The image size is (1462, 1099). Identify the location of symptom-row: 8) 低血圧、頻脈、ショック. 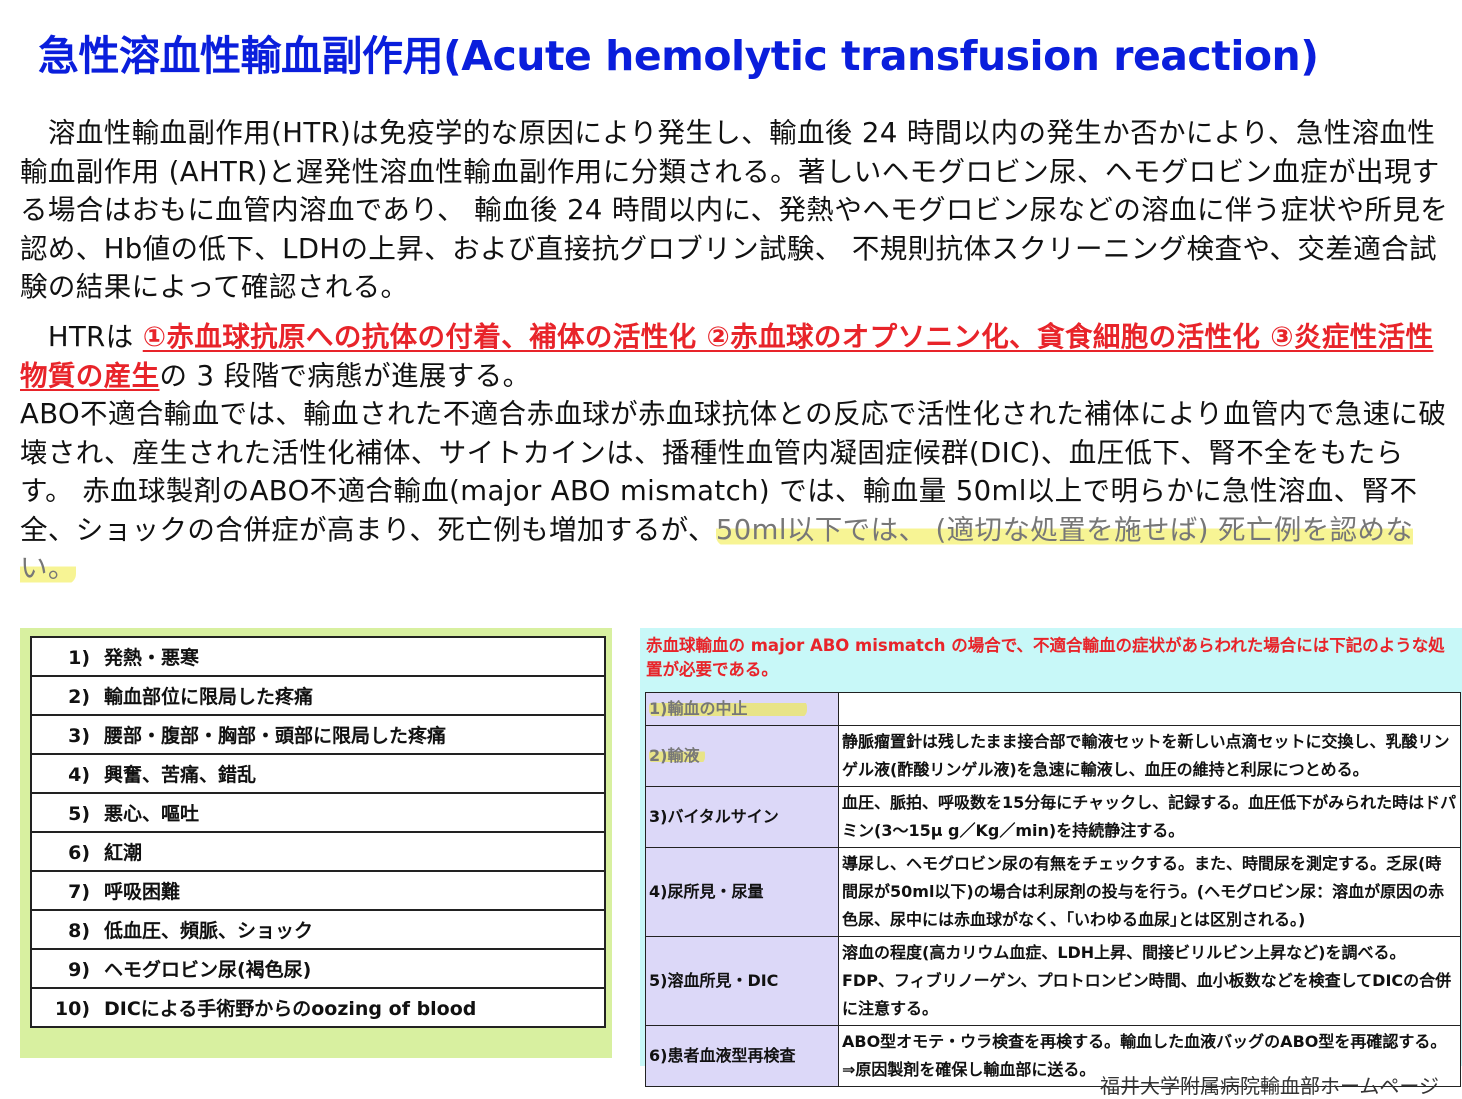
(318, 929).